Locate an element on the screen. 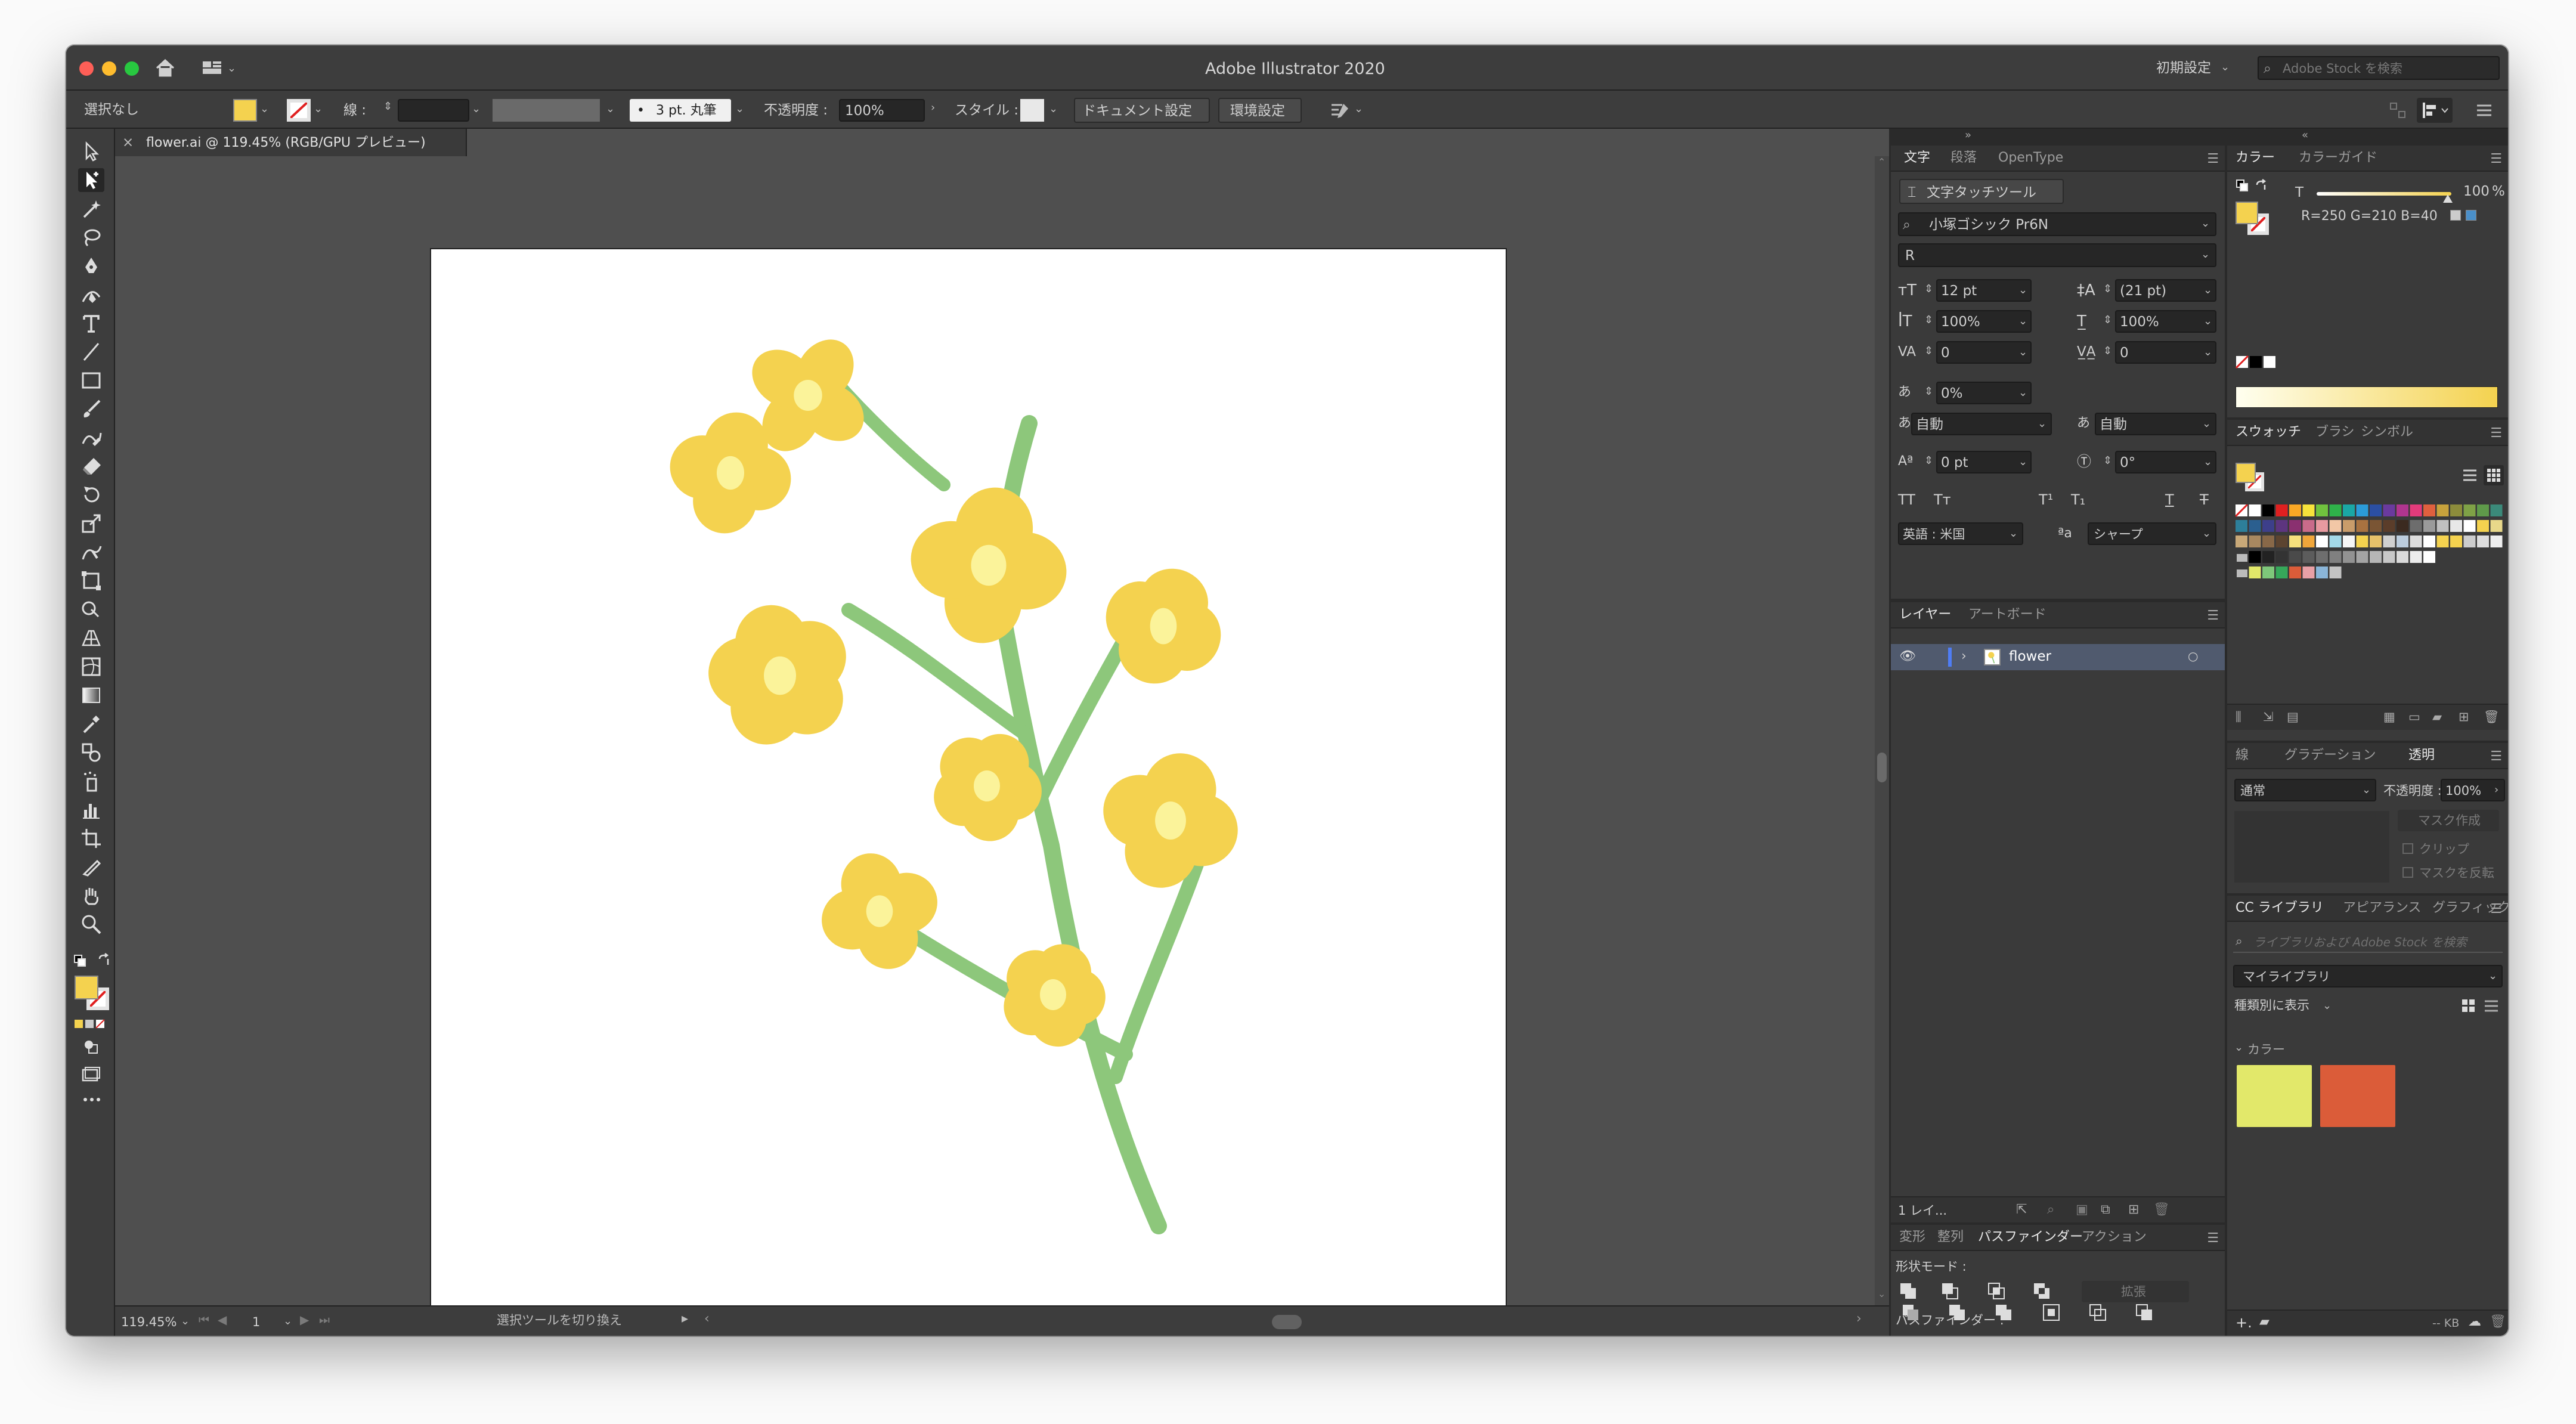  swatch-libraries-icon: ⫼ is located at coordinates (2238, 717).